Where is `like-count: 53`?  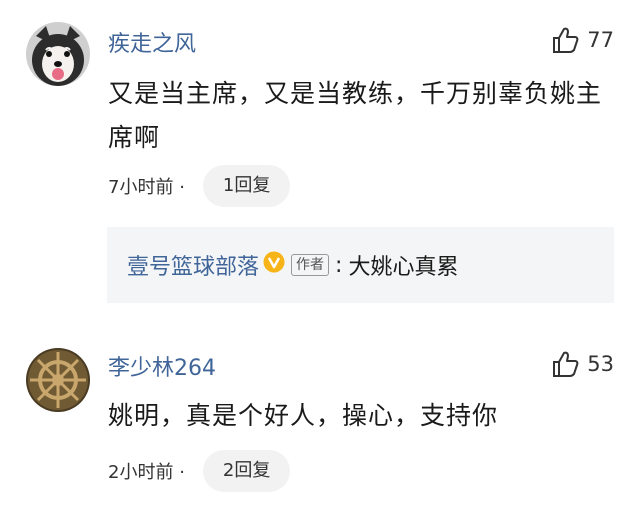 like-count: 53 is located at coordinates (600, 364).